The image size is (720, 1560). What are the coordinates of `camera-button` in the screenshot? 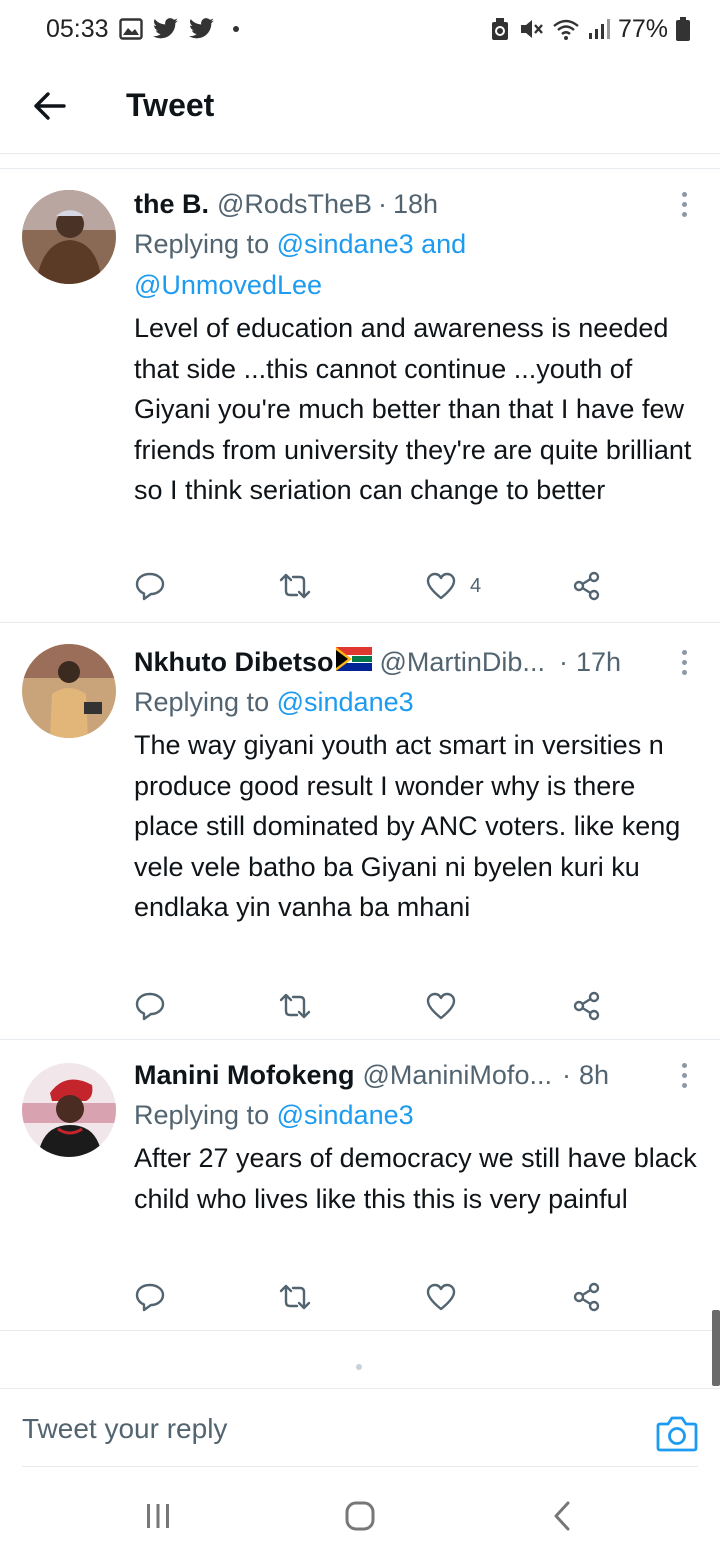 It's located at (677, 1433).